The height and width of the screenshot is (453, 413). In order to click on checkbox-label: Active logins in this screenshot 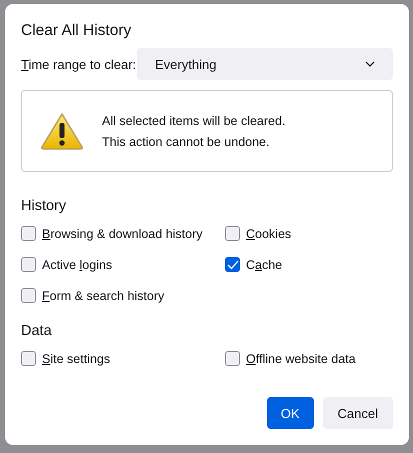, I will do `click(77, 265)`.